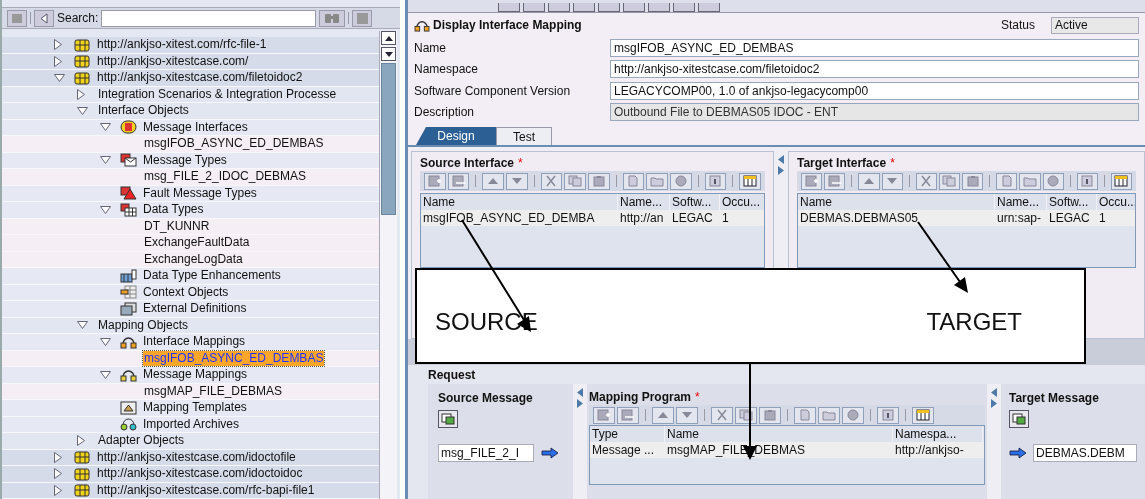 This screenshot has height=499, width=1145. I want to click on section-title: Source Interface, so click(467, 163).